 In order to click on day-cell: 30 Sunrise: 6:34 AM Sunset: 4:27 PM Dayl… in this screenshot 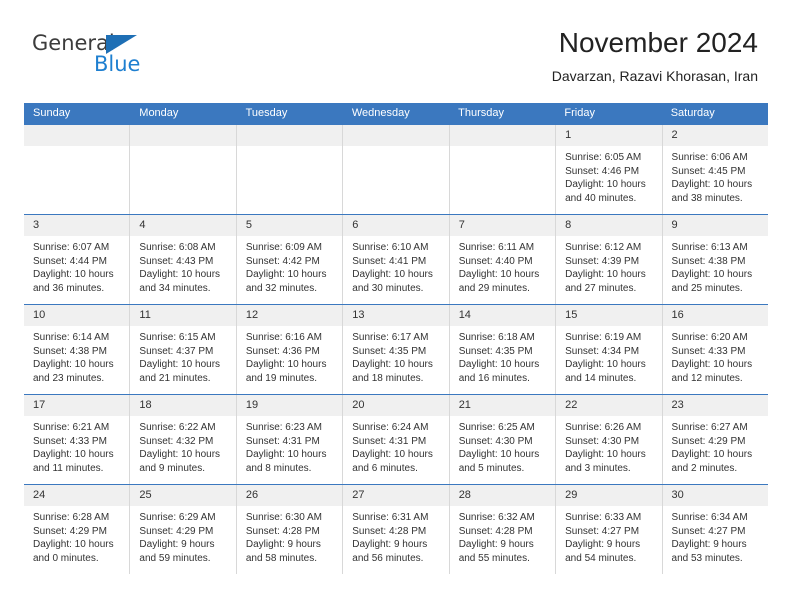, I will do `click(714, 529)`.